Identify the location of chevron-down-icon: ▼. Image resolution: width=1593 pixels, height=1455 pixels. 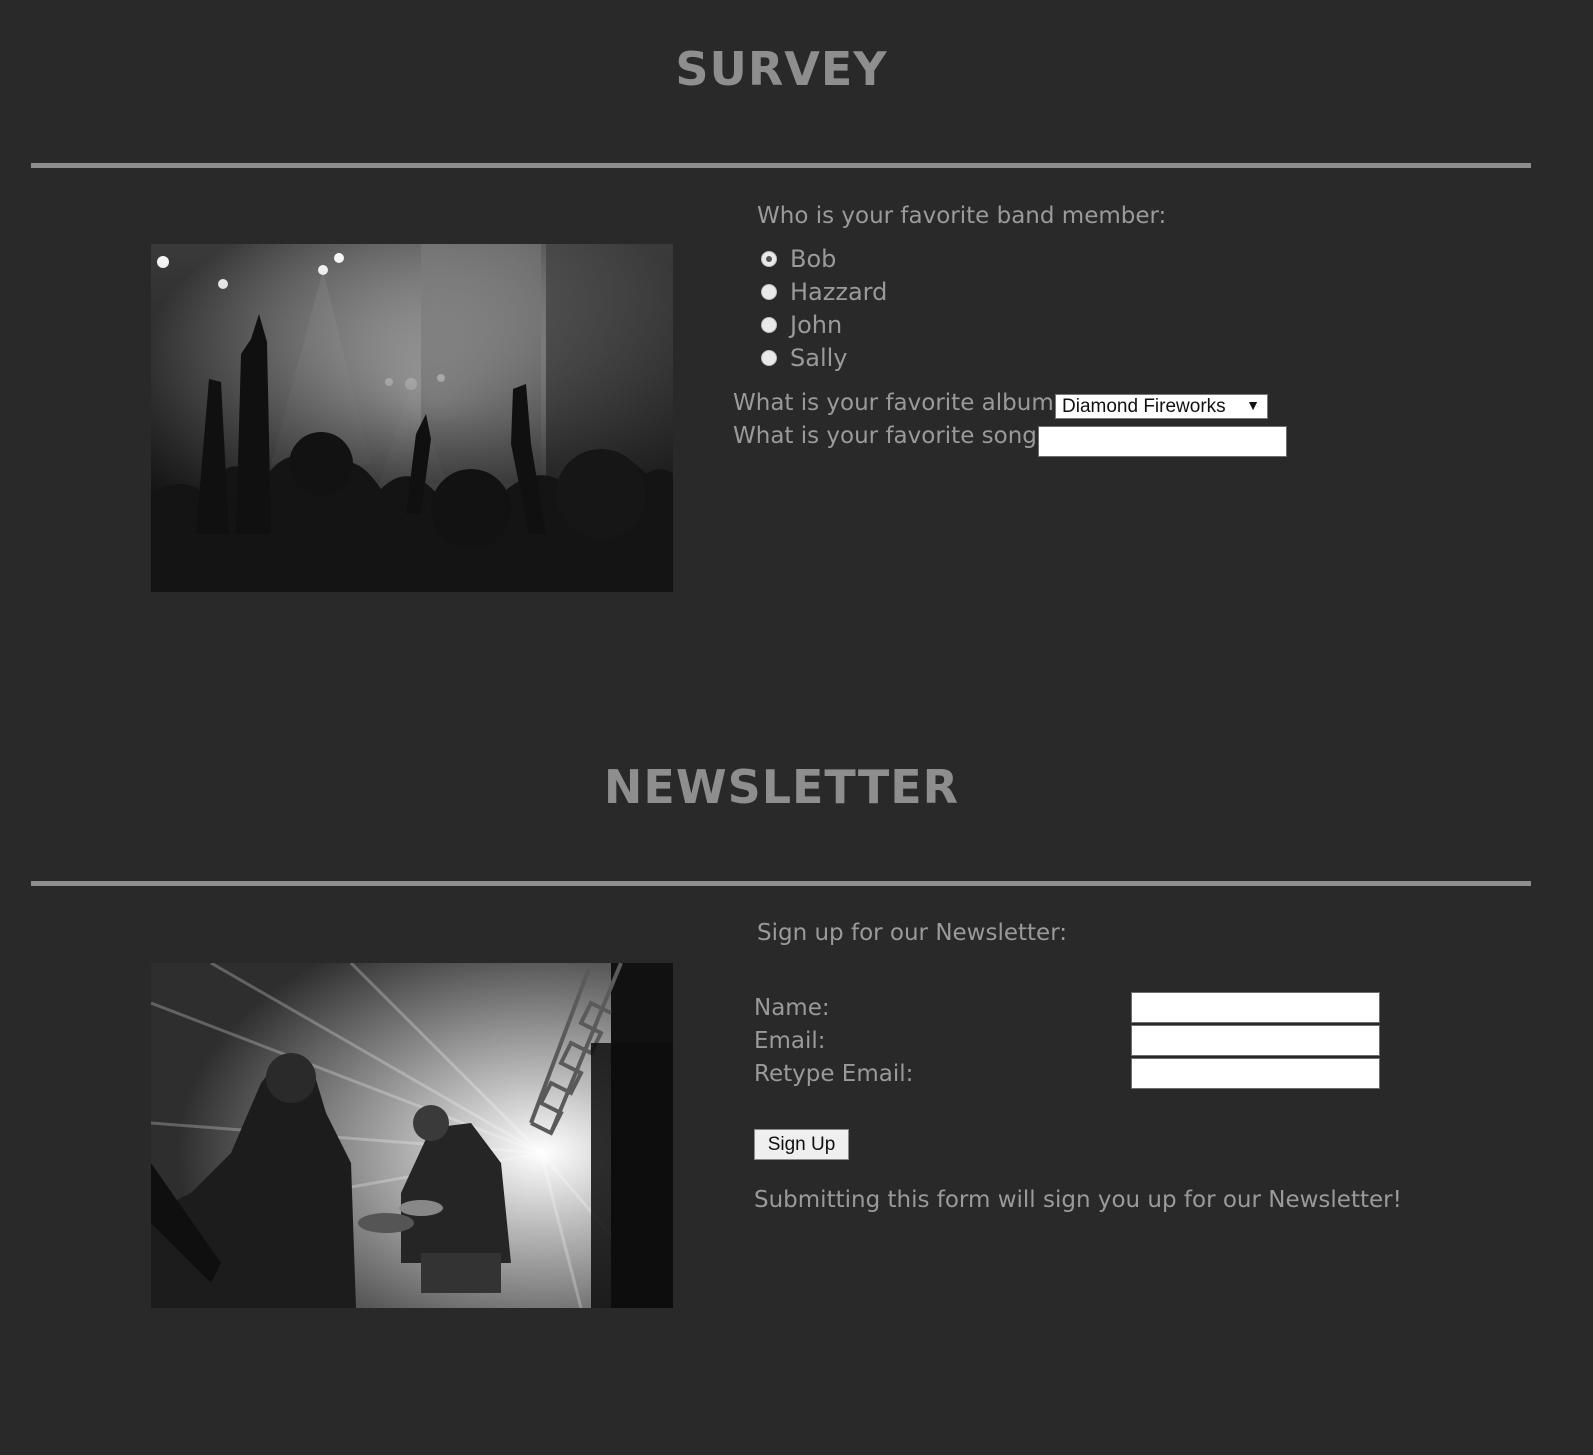
(1253, 405).